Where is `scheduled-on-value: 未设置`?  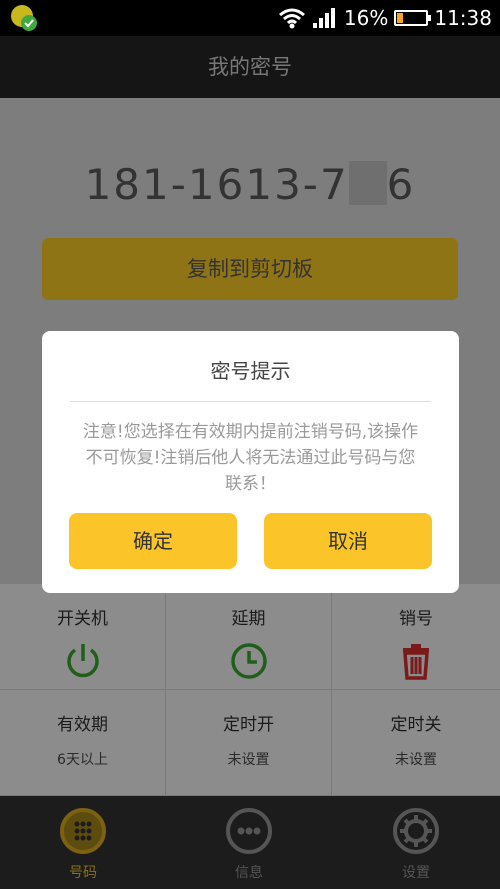
scheduled-on-value: 未设置 is located at coordinates (248, 760).